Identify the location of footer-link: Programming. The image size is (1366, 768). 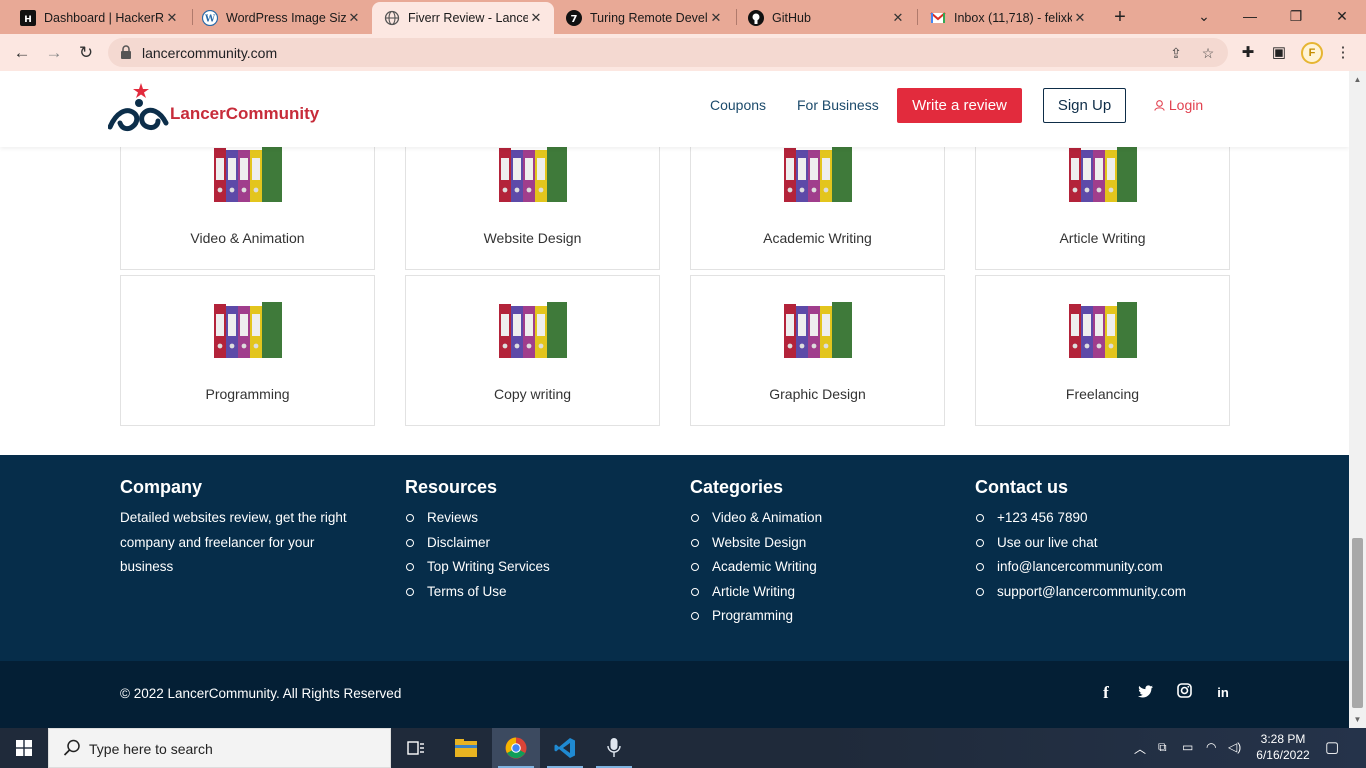
(820, 616).